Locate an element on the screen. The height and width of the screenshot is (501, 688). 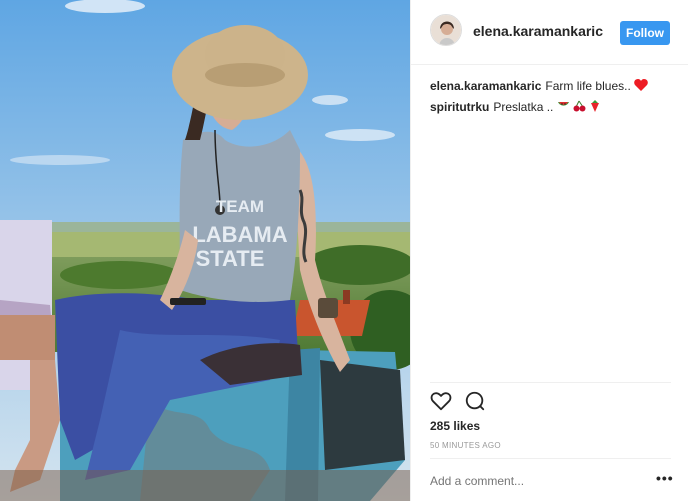
comment-reply: spiritutrku Preslatka .. is located at coordinates (552, 107).